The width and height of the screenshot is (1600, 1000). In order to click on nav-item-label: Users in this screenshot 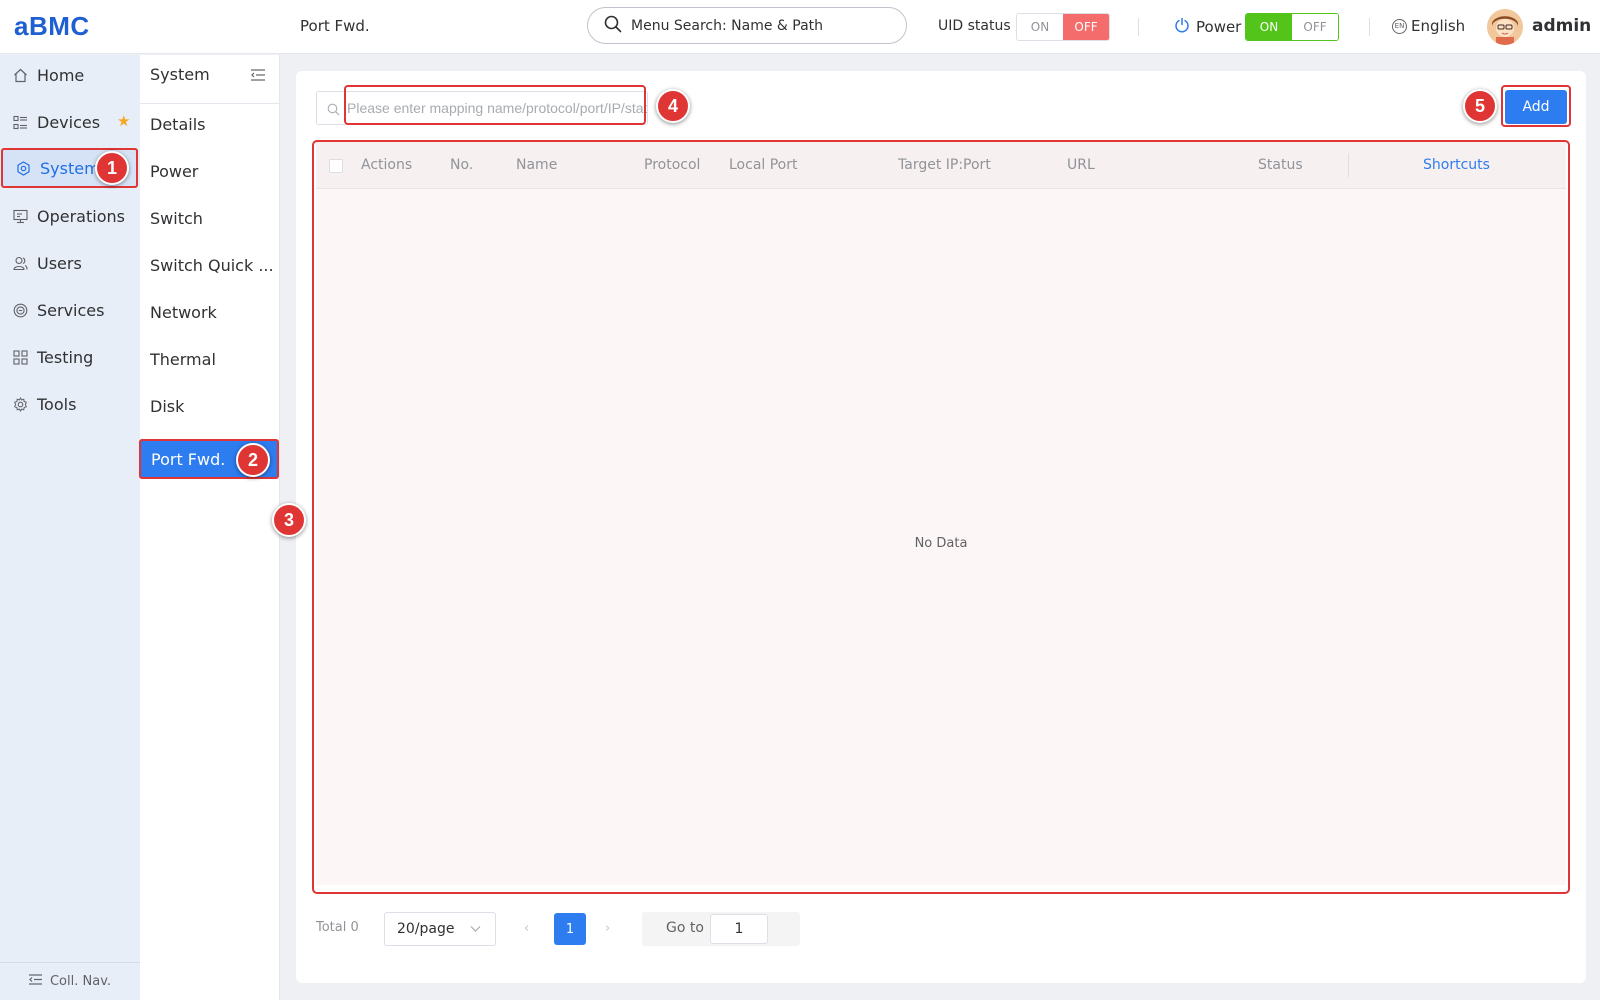, I will do `click(59, 263)`.